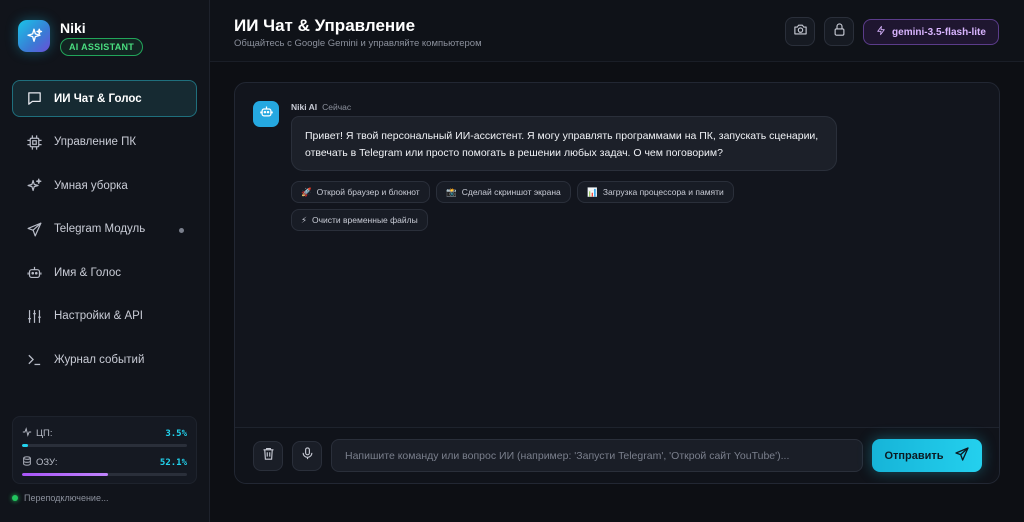 The height and width of the screenshot is (522, 1024). What do you see at coordinates (451, 191) in the screenshot?
I see `camera-flash-icon: 📸` at bounding box center [451, 191].